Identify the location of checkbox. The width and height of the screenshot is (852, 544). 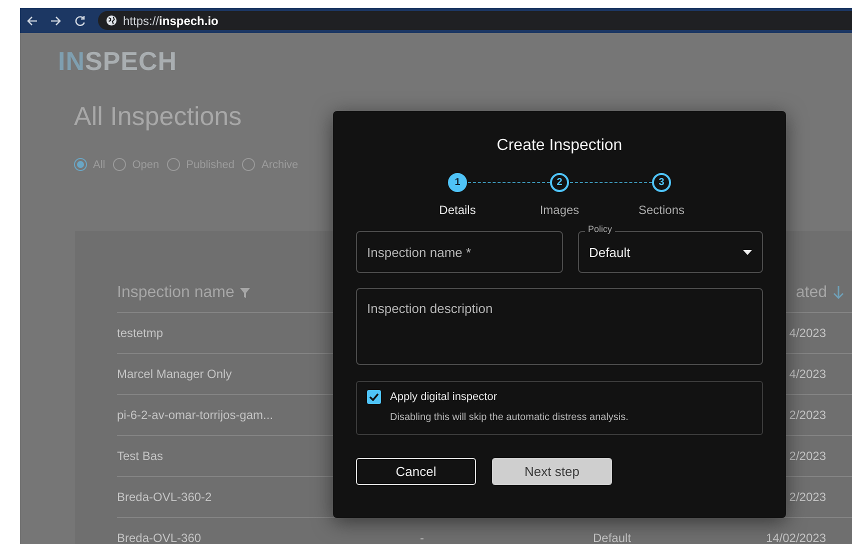
(374, 397).